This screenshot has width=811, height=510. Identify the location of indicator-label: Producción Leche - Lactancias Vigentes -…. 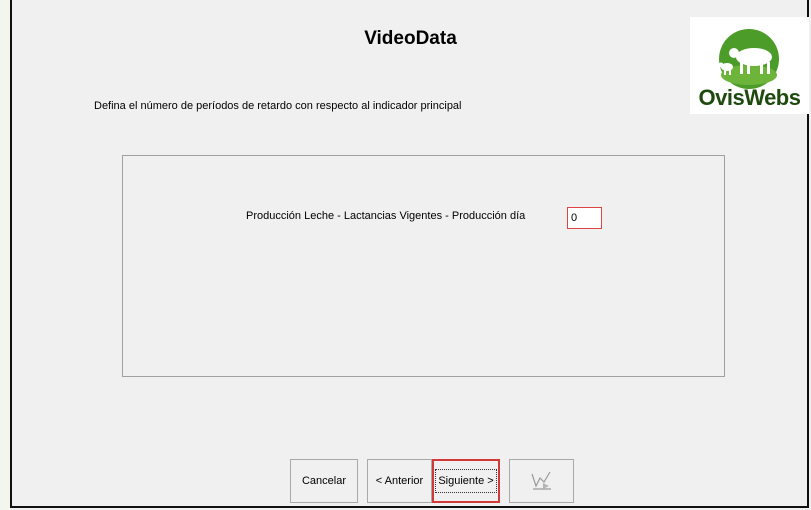
(386, 216).